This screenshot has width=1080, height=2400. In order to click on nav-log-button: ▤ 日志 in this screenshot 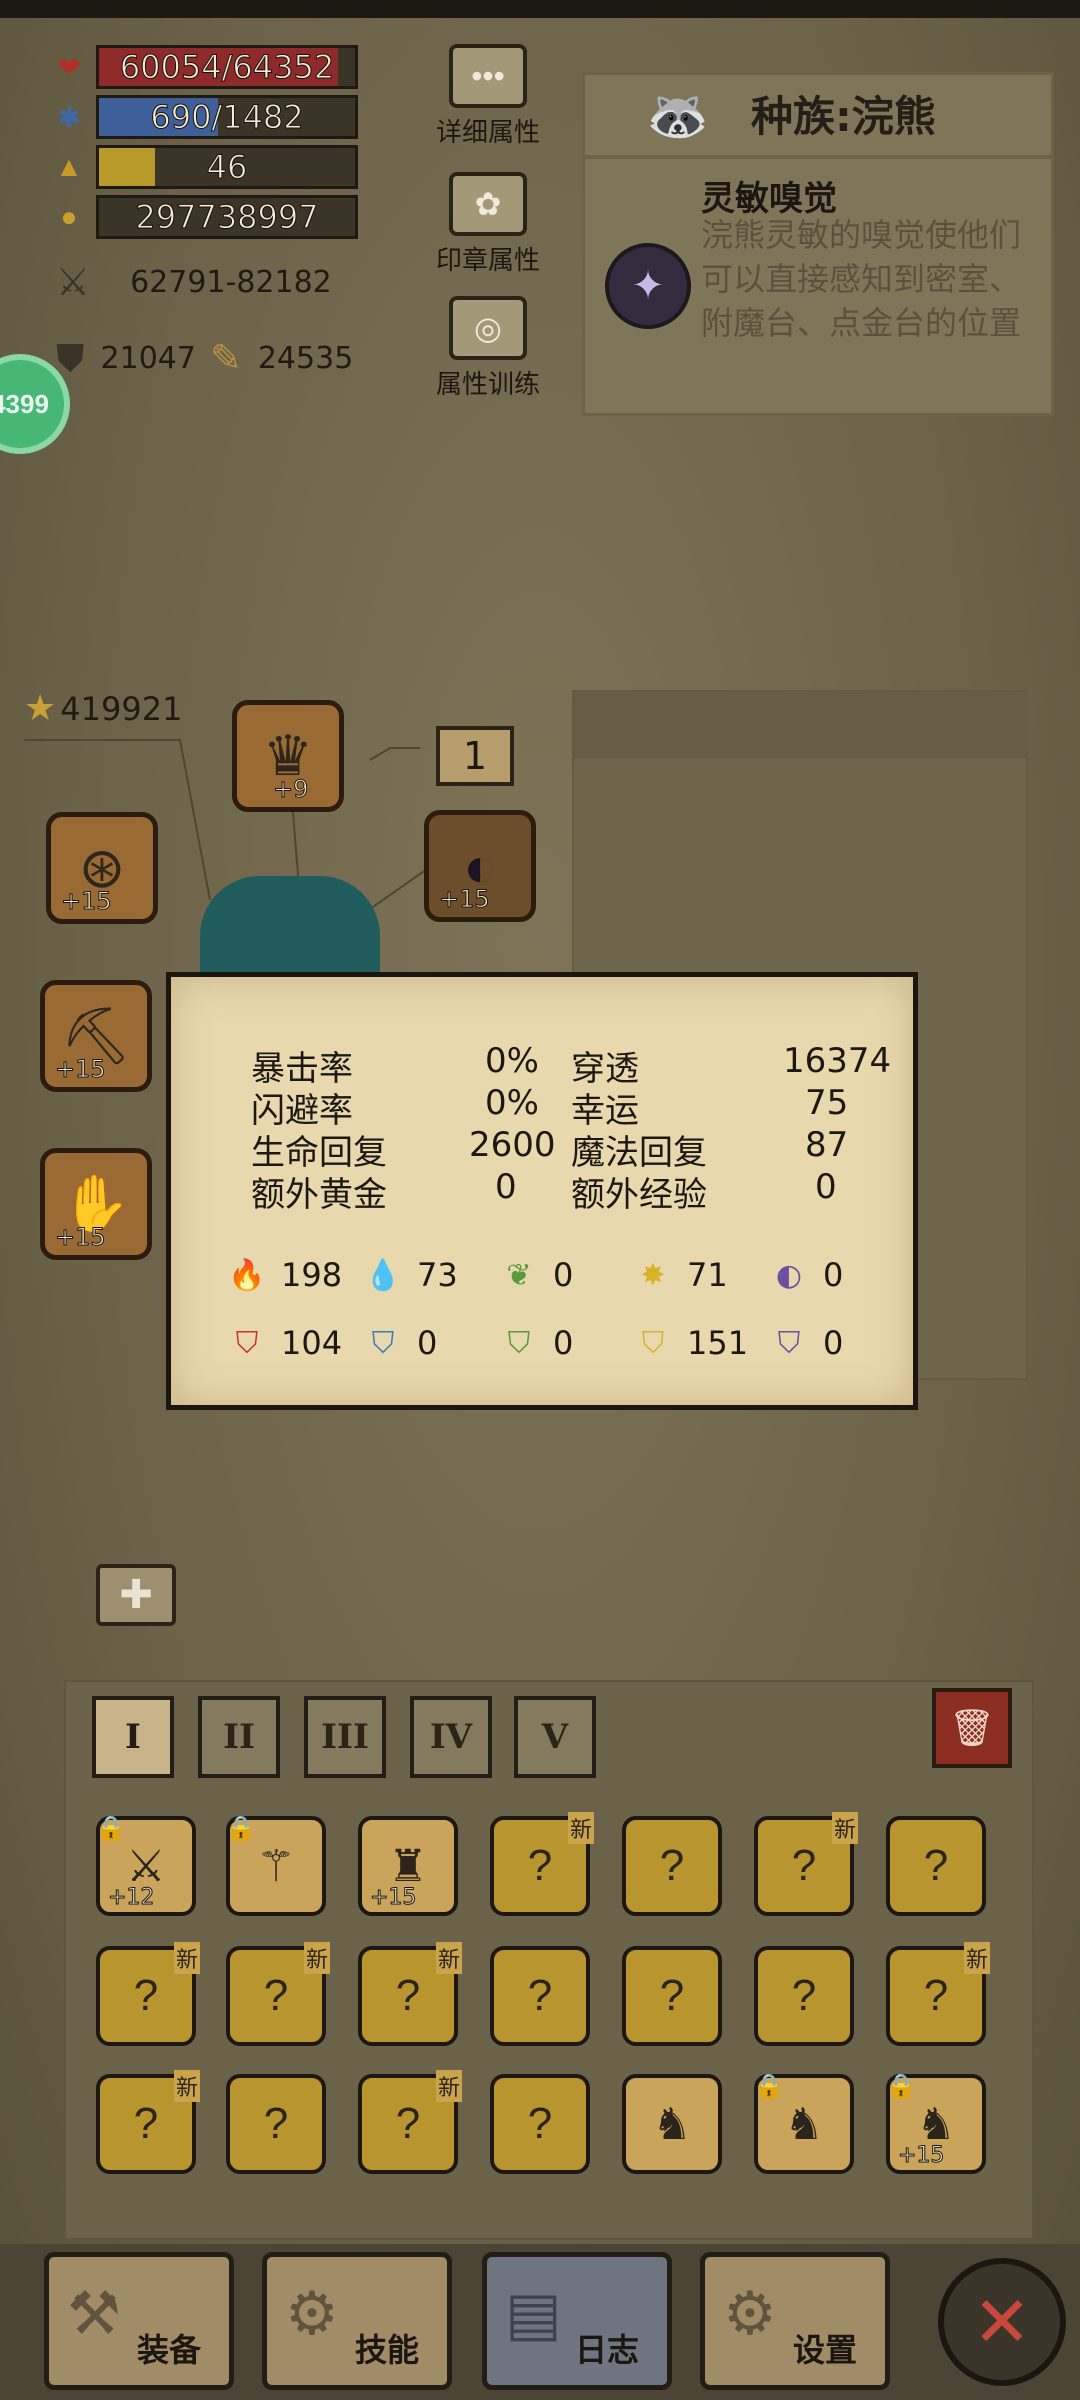, I will do `click(577, 2321)`.